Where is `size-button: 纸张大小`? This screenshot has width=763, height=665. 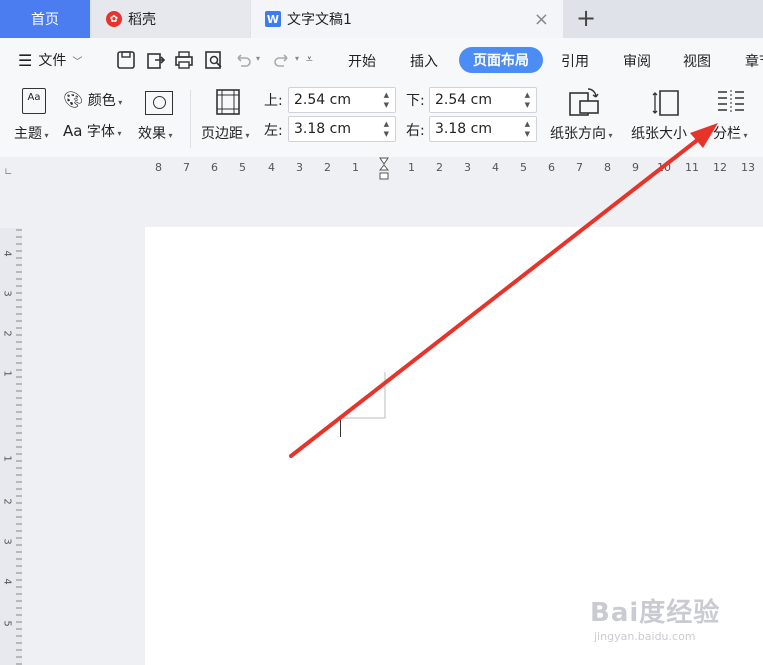
size-button: 纸张大小 is located at coordinates (659, 133).